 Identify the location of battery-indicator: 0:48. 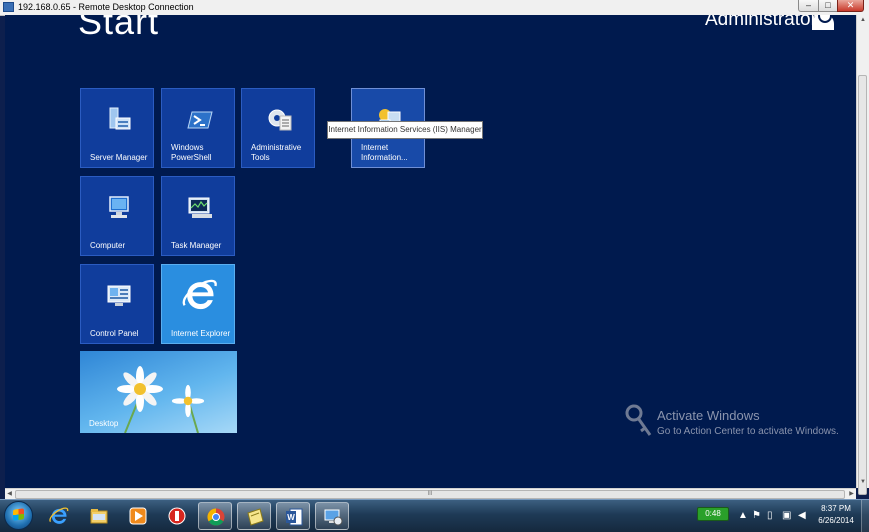
(713, 514).